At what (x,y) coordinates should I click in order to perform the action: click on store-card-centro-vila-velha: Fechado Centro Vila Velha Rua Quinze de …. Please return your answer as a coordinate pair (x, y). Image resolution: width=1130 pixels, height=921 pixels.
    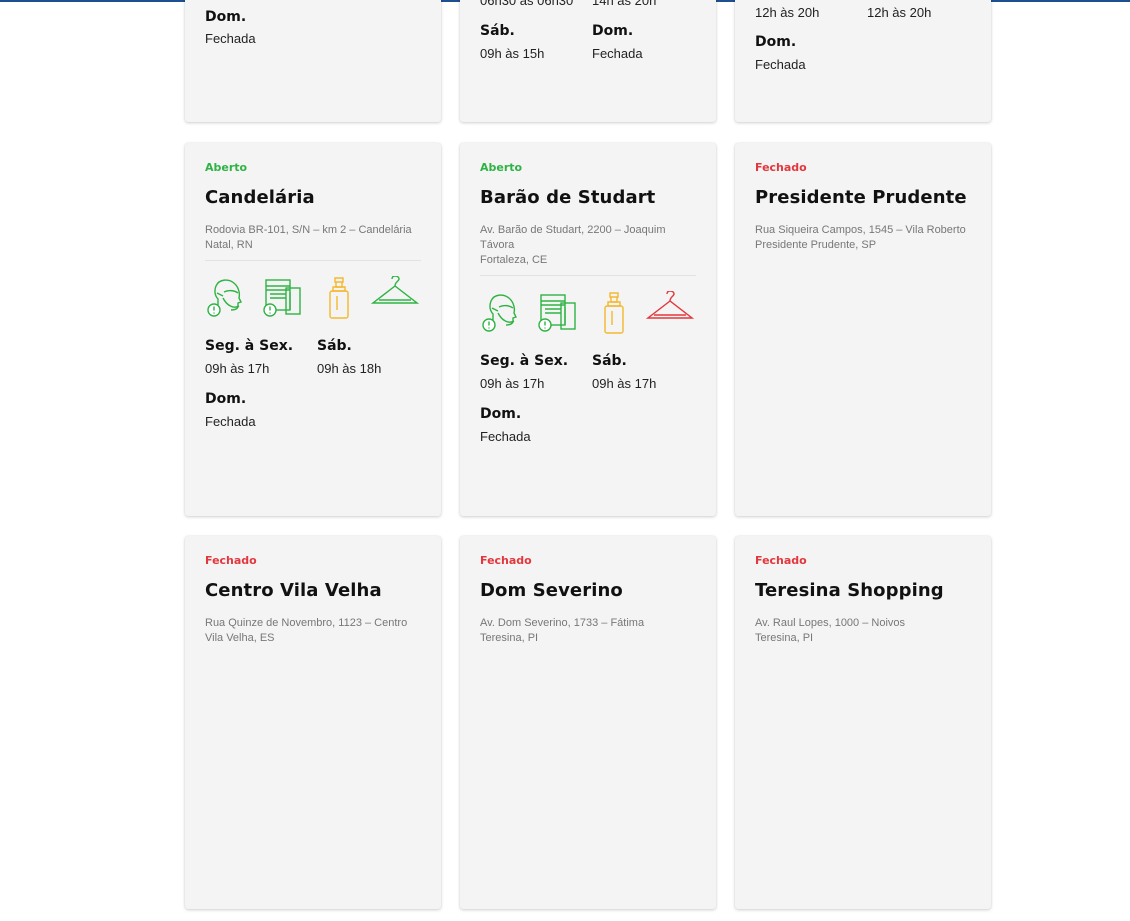
    Looking at the image, I should click on (313, 722).